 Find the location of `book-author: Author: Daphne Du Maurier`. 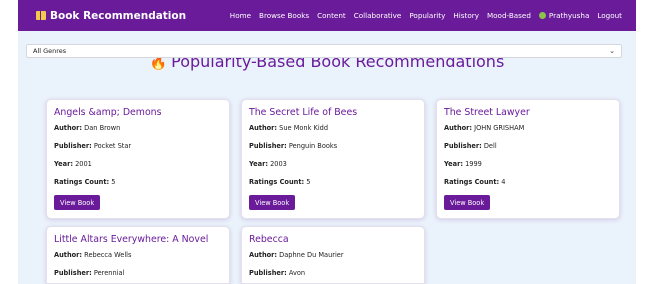

book-author: Author: Daphne Du Maurier is located at coordinates (296, 255).